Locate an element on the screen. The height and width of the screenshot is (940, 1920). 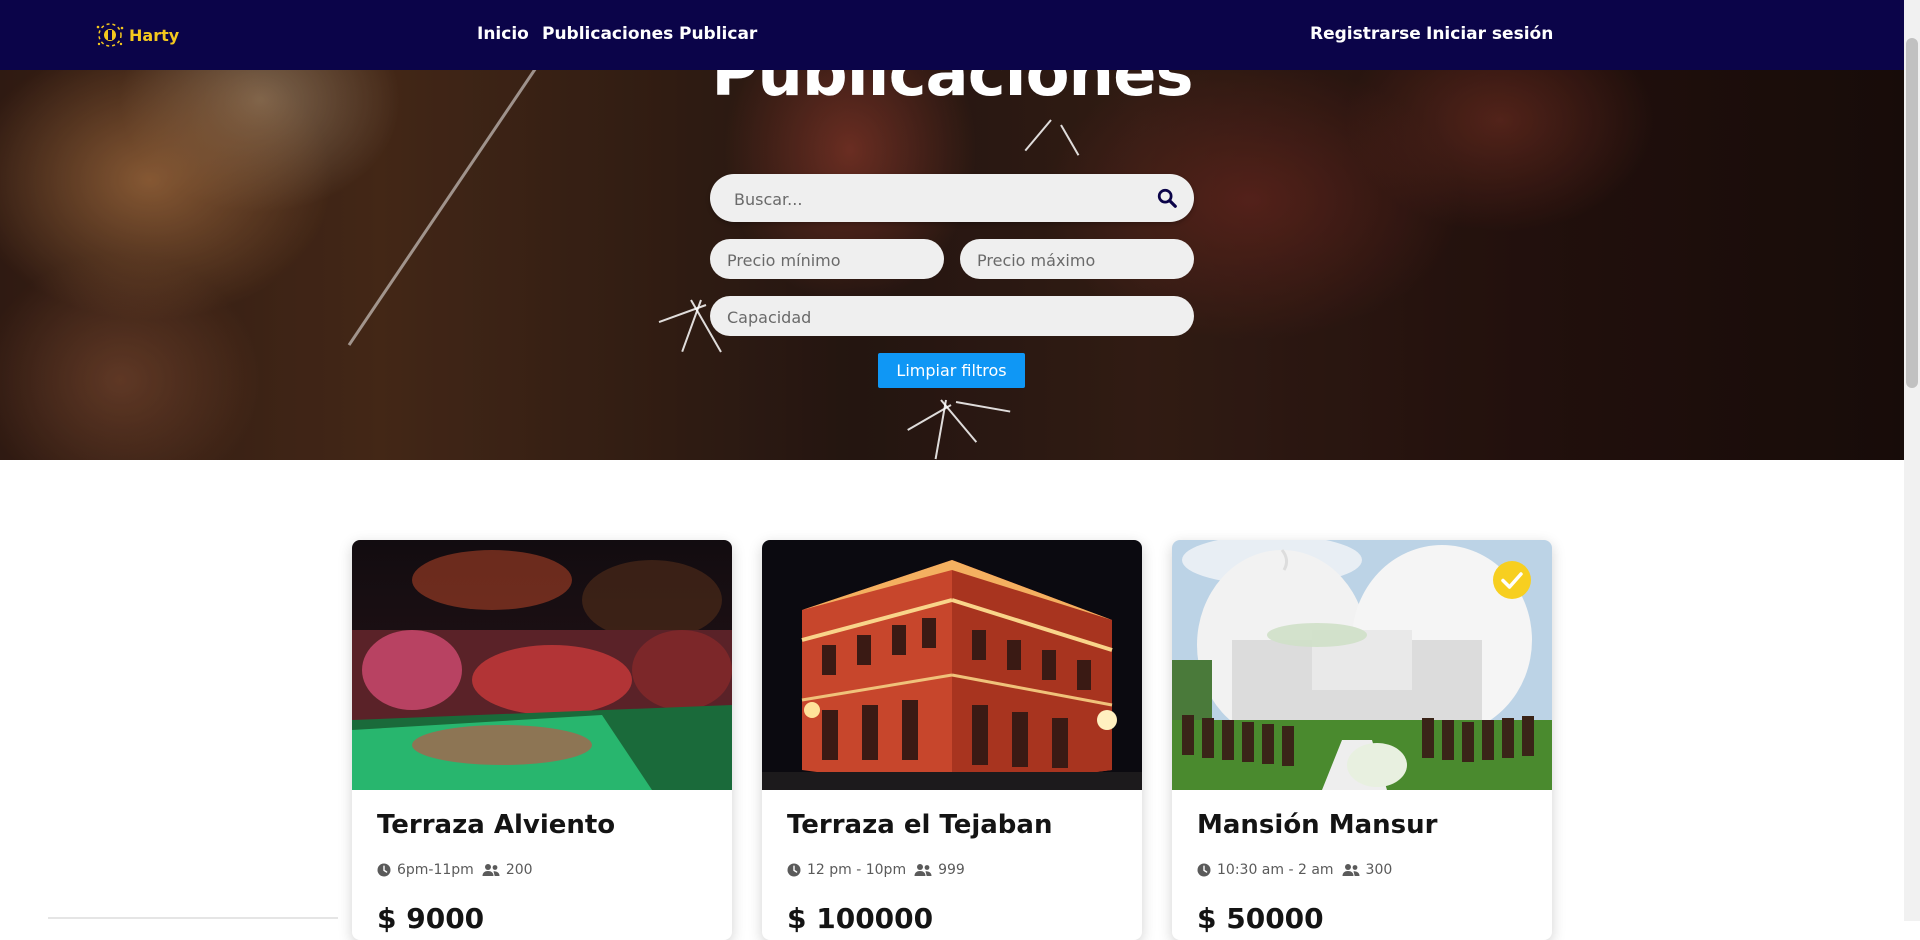
clear-filters-button: Limpiar filtros is located at coordinates (951, 370).